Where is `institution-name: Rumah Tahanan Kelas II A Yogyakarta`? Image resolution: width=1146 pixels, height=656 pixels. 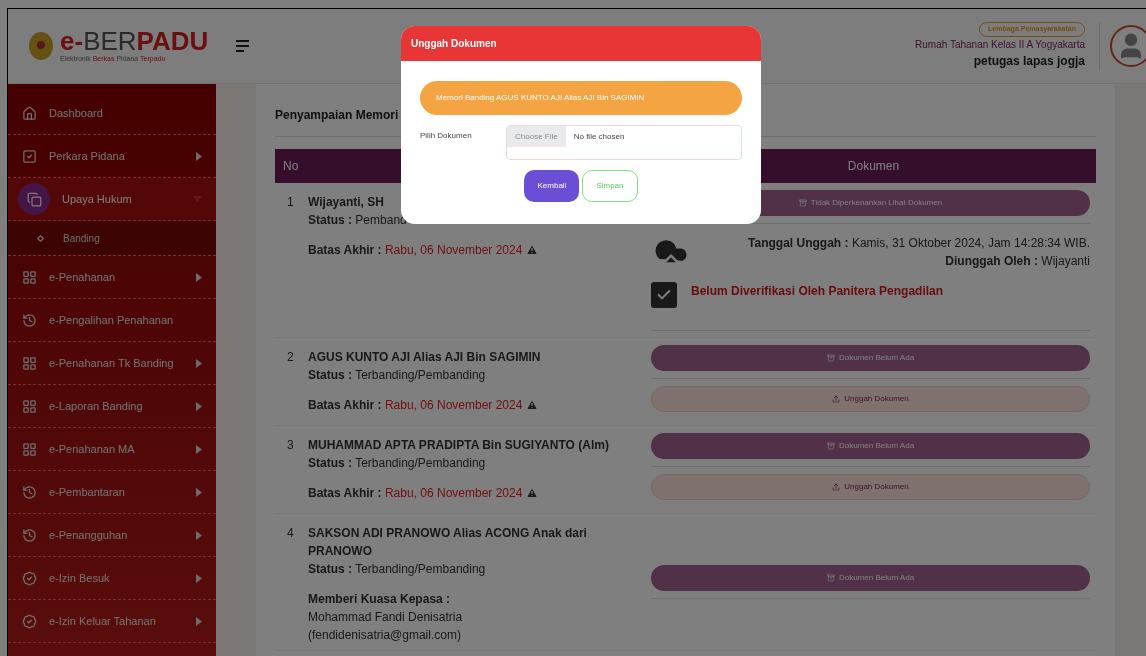
institution-name: Rumah Tahanan Kelas II A Yogyakarta is located at coordinates (1000, 44).